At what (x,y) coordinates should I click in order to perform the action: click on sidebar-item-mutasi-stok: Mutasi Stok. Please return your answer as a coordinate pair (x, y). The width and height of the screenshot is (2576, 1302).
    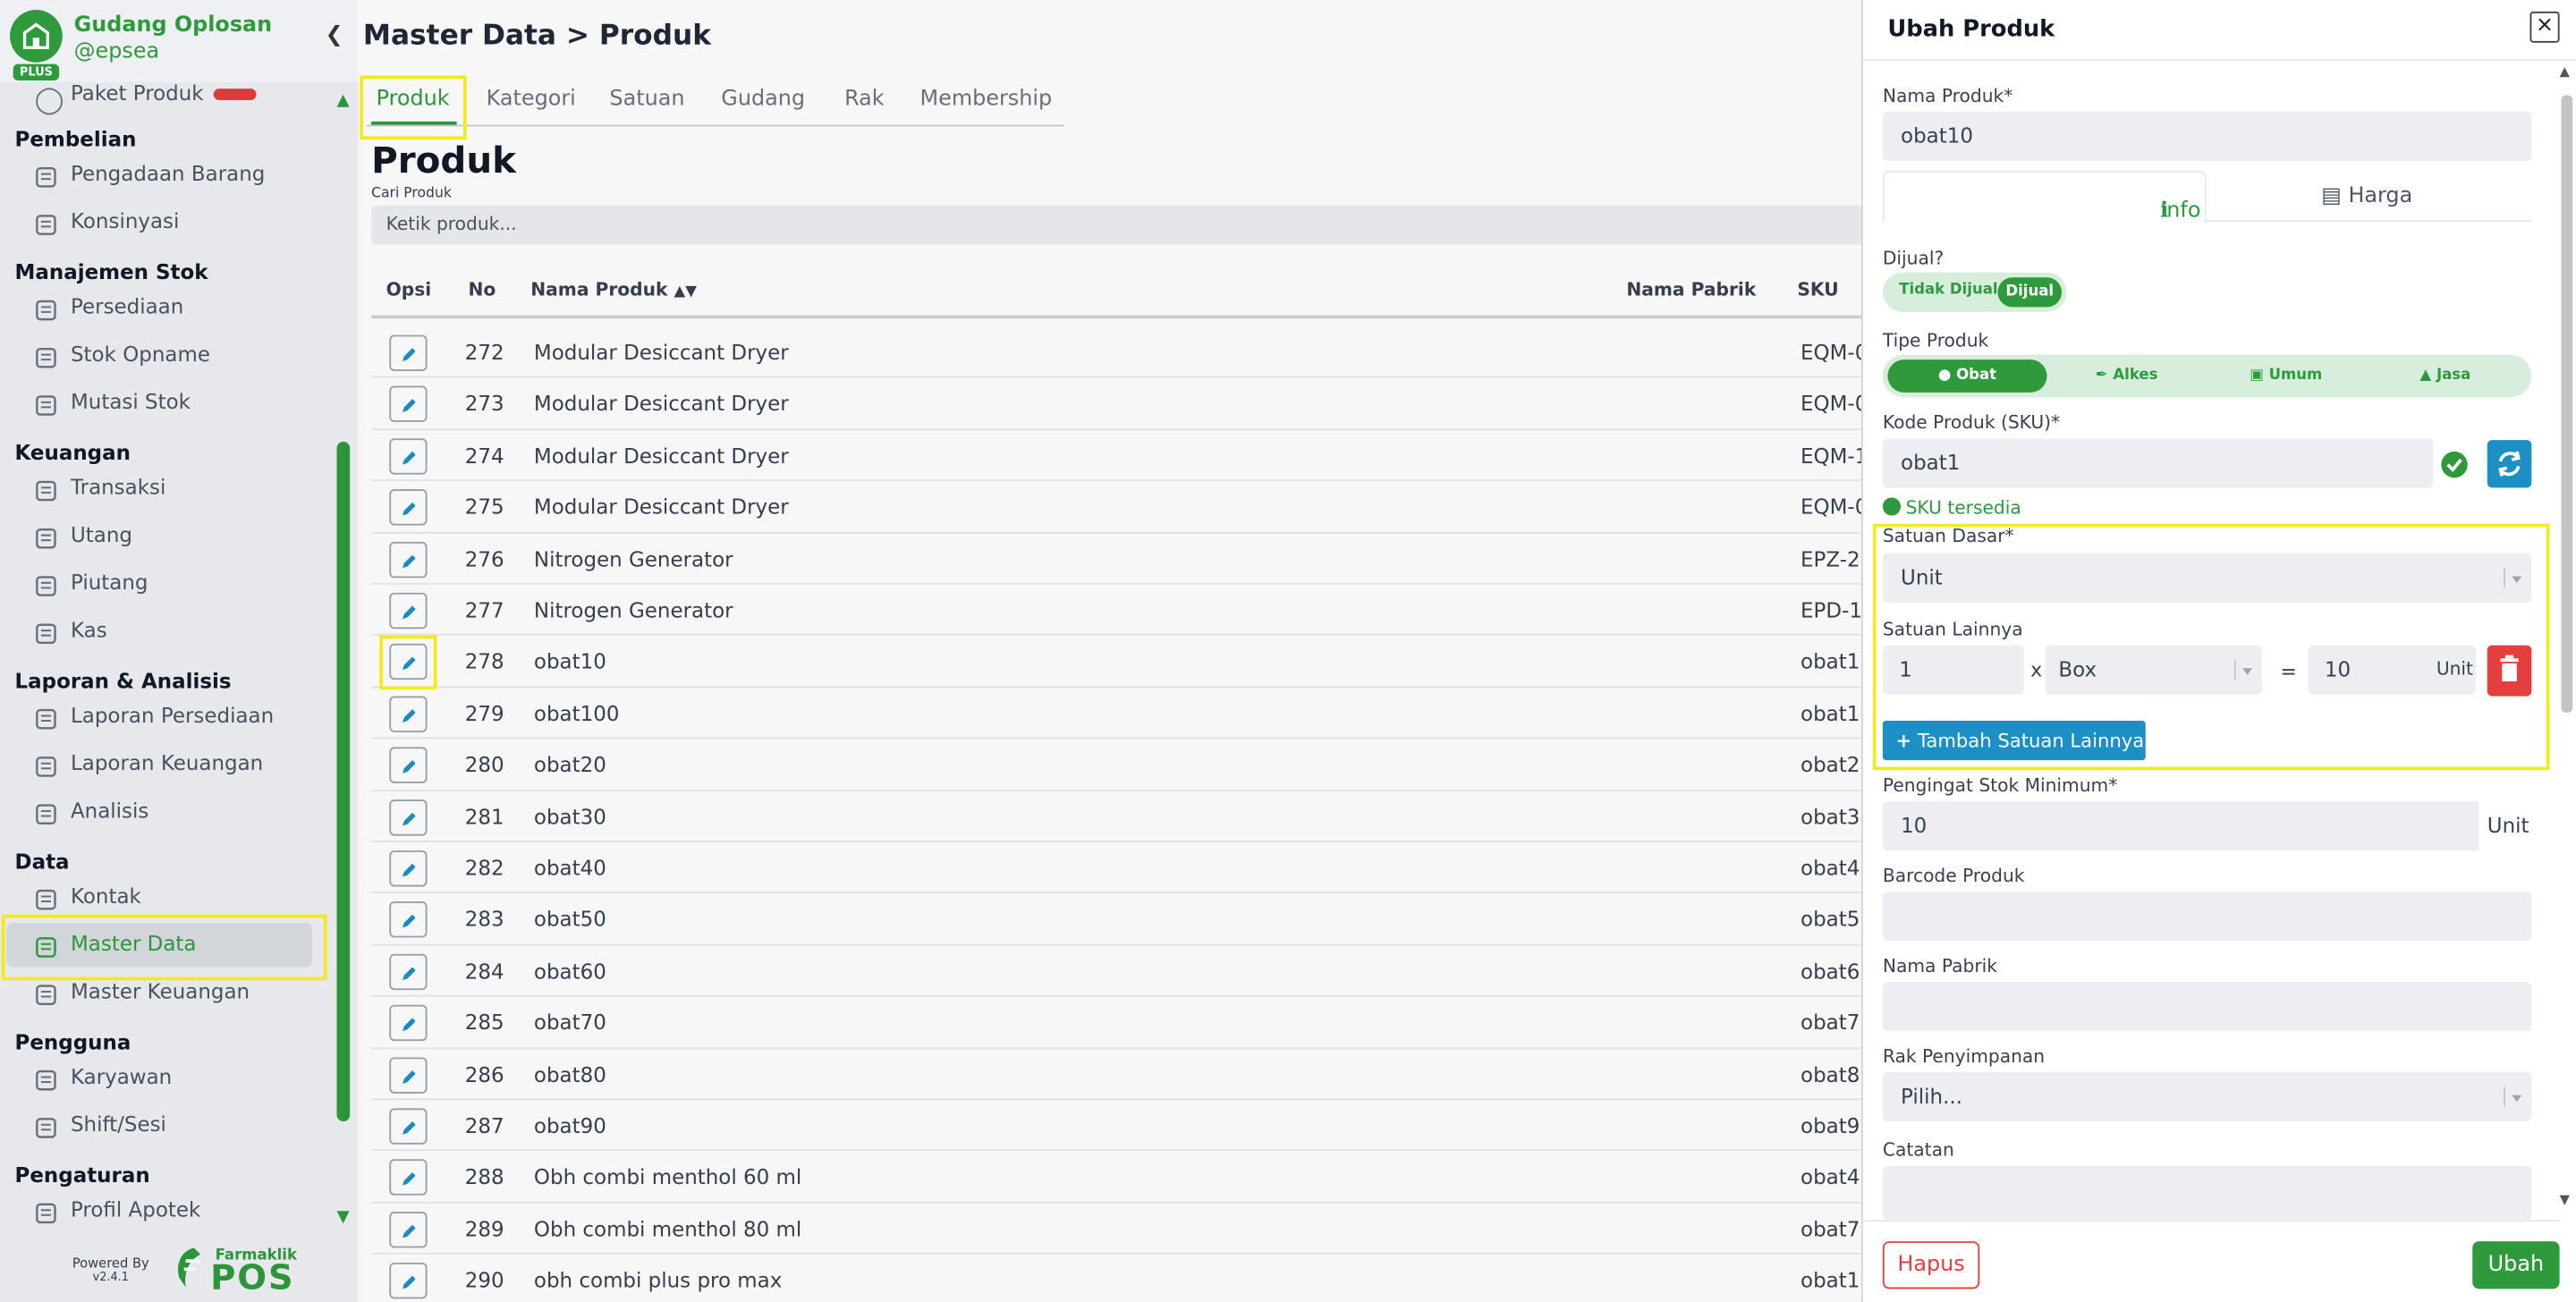
    Looking at the image, I should click on (164, 403).